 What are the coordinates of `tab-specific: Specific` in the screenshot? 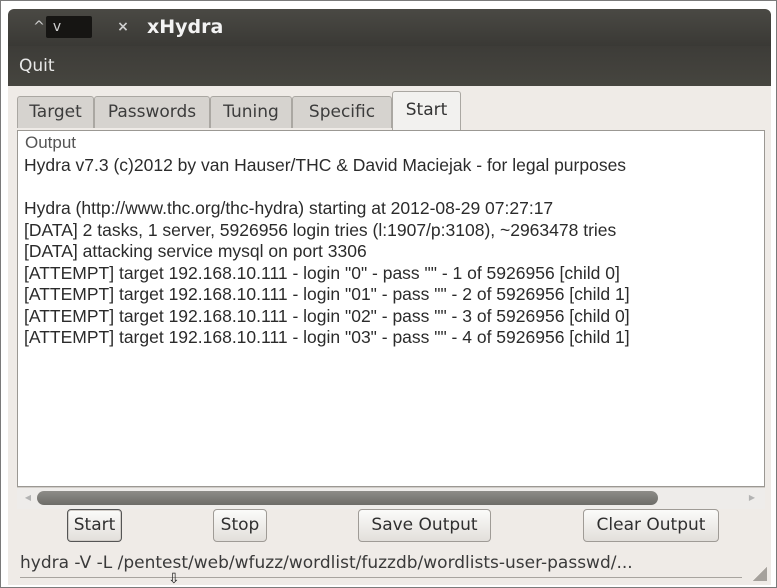 It's located at (342, 112).